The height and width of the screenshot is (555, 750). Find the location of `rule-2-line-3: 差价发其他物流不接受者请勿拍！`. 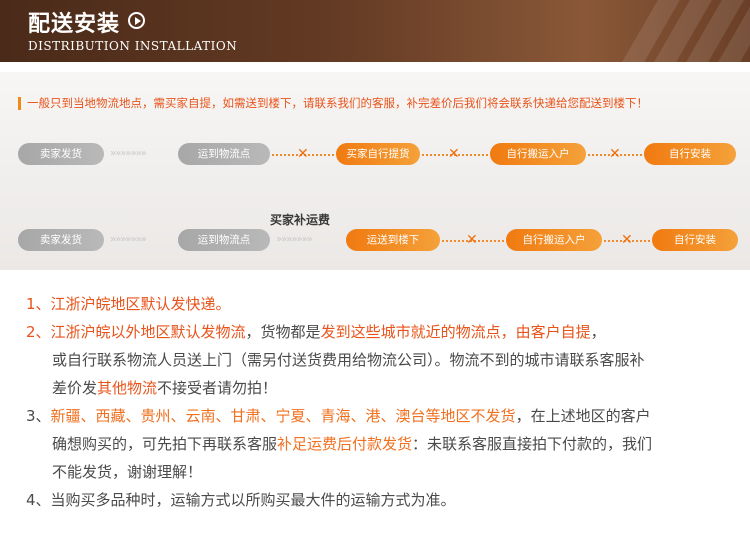

rule-2-line-3: 差价发其他物流不接受者请勿拍！ is located at coordinates (164, 388).